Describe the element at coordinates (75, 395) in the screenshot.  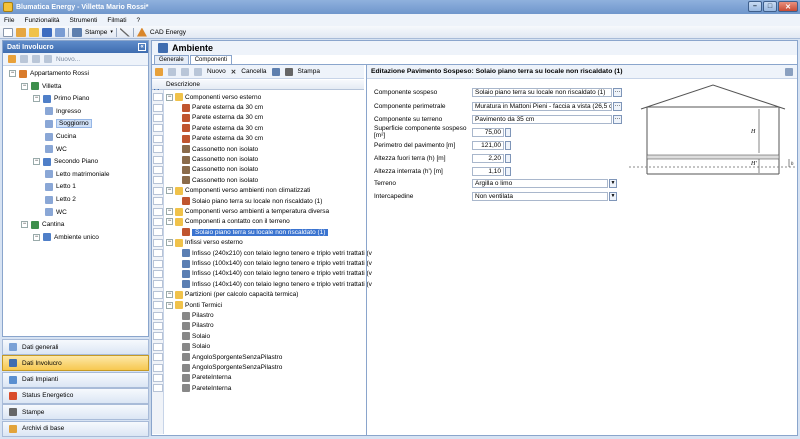
I see `nav-status-energetico: Status Energetico` at that location.